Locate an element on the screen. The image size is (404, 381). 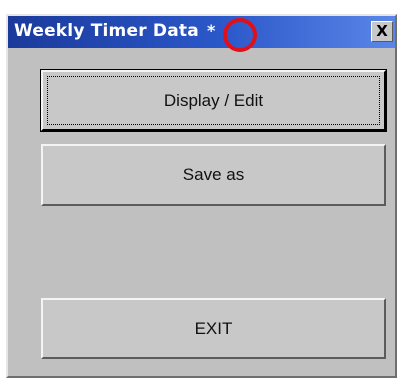
display-edit-button: Display / Edit is located at coordinates (213, 100).